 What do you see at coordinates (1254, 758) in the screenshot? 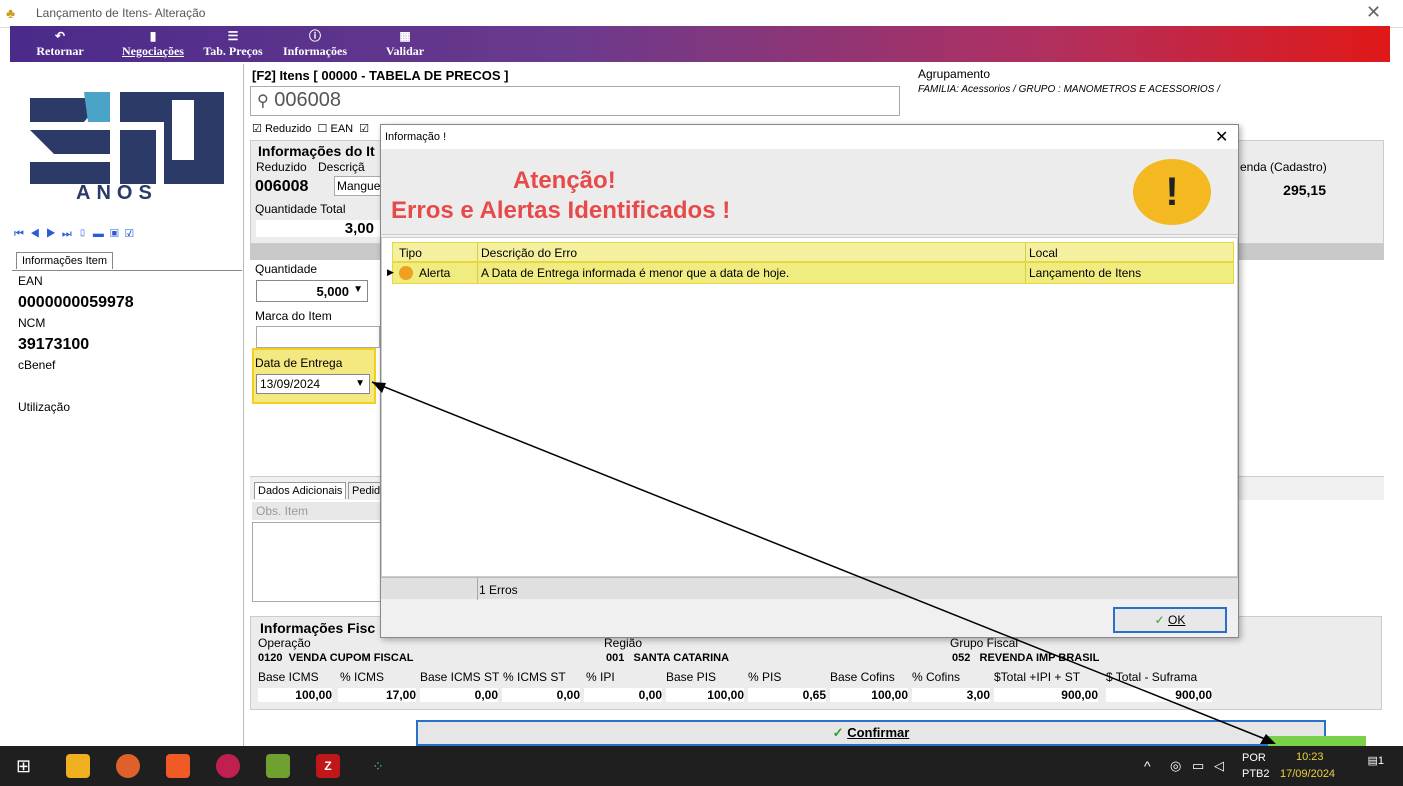
I see `lang-code: POR` at bounding box center [1254, 758].